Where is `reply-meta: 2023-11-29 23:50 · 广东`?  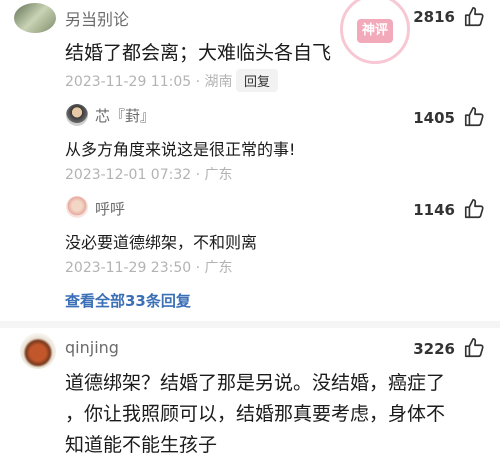 reply-meta: 2023-11-29 23:50 · 广东 is located at coordinates (149, 268).